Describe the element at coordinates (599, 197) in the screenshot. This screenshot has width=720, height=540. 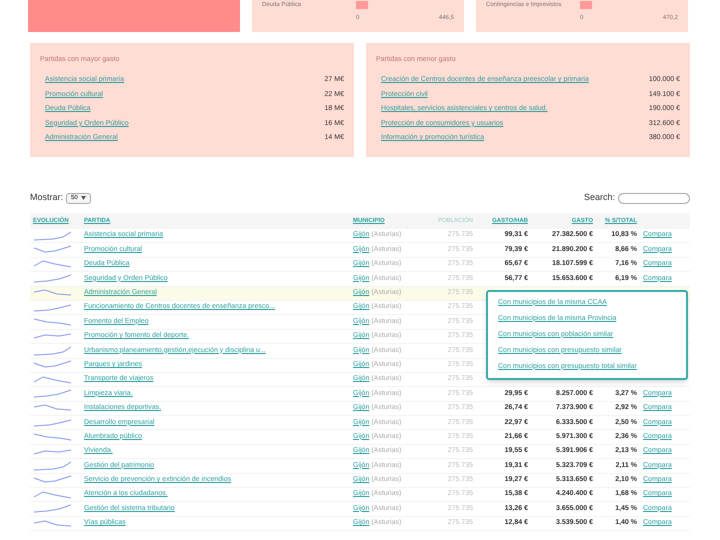
I see `search-label: Search:` at that location.